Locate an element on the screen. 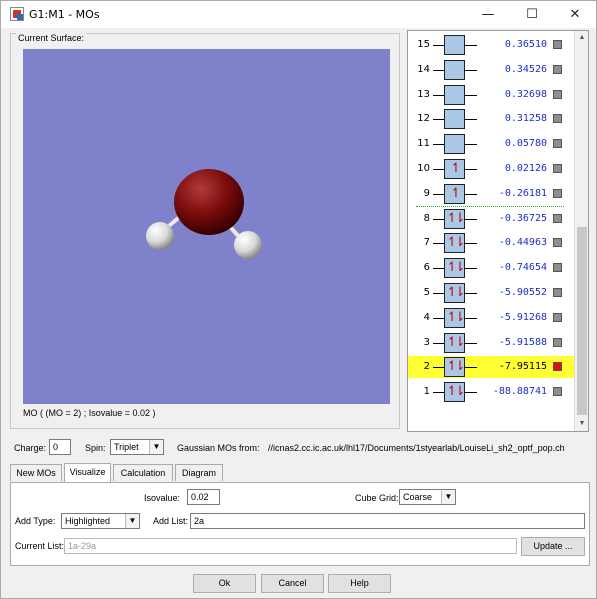 Image resolution: width=597 pixels, height=599 pixels. spin-select-value: Triplet is located at coordinates (126, 447).